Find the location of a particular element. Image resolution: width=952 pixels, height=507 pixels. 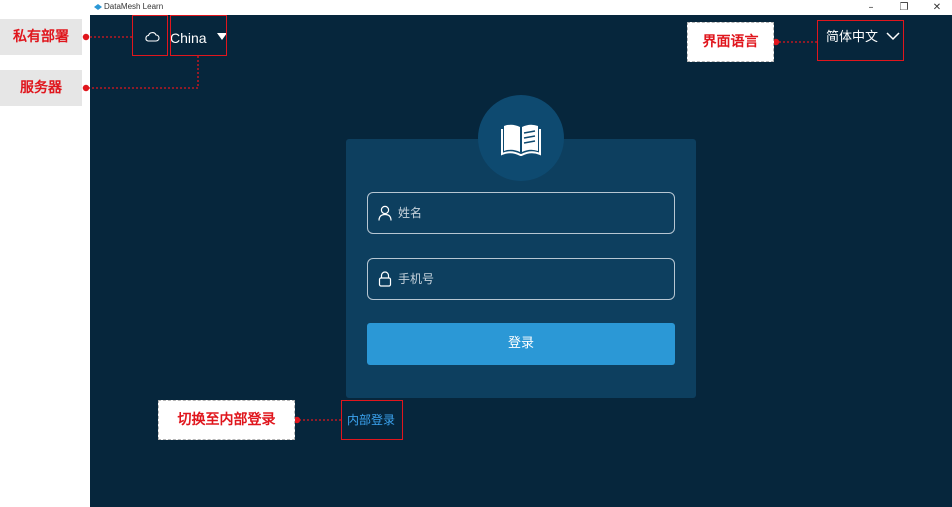

name-input is located at coordinates (533, 213).